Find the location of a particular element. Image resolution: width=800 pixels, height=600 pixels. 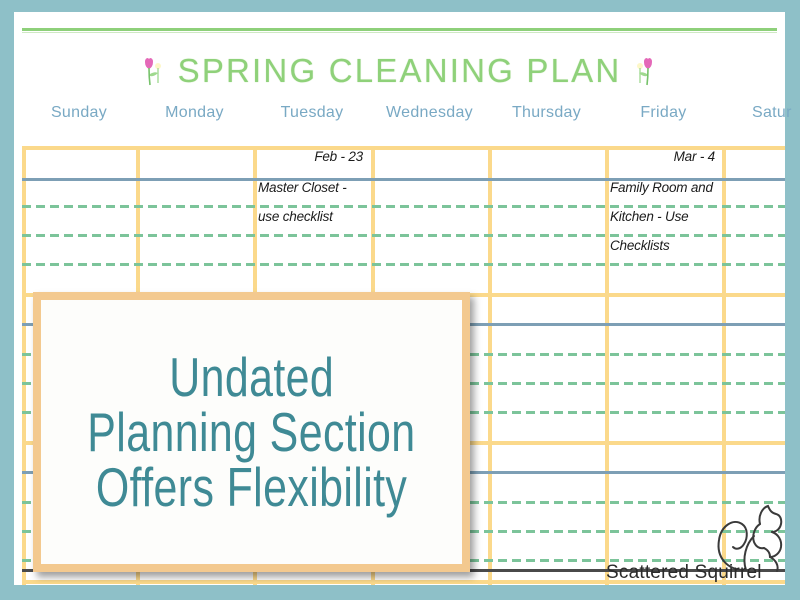

day-header-saturday: Satur is located at coordinates (772, 112).